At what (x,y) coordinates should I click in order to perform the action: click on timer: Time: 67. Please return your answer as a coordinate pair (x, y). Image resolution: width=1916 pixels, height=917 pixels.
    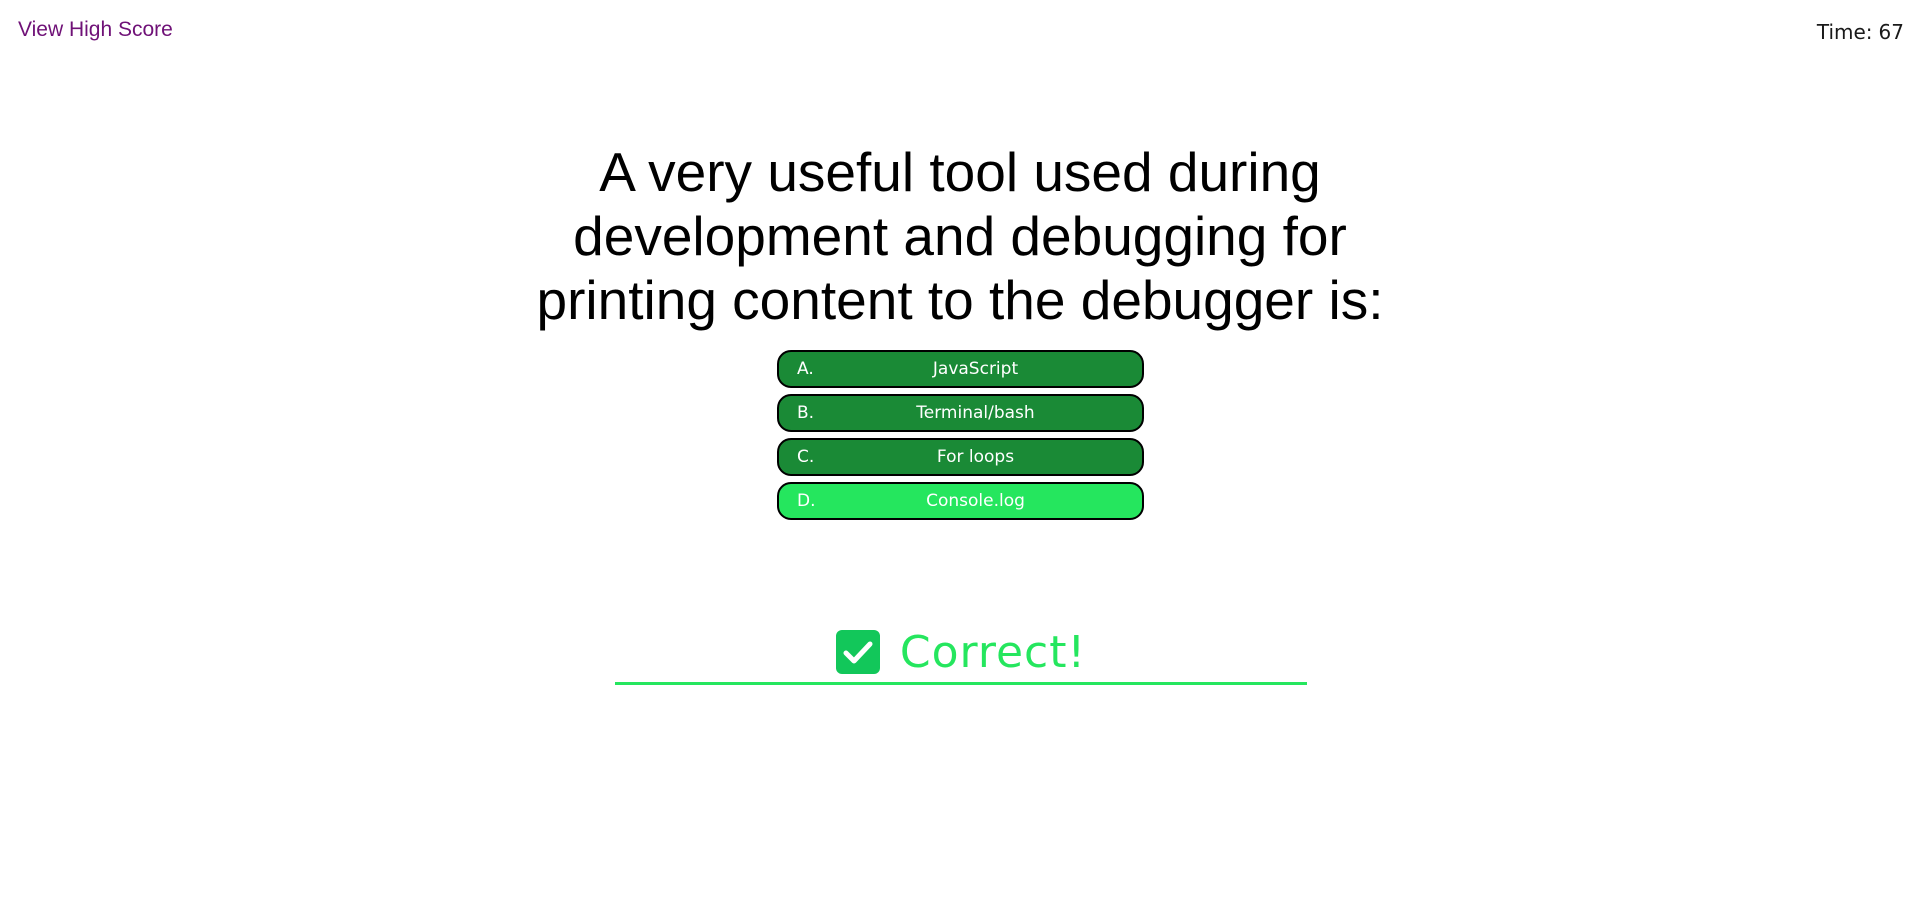
    Looking at the image, I should click on (1860, 32).